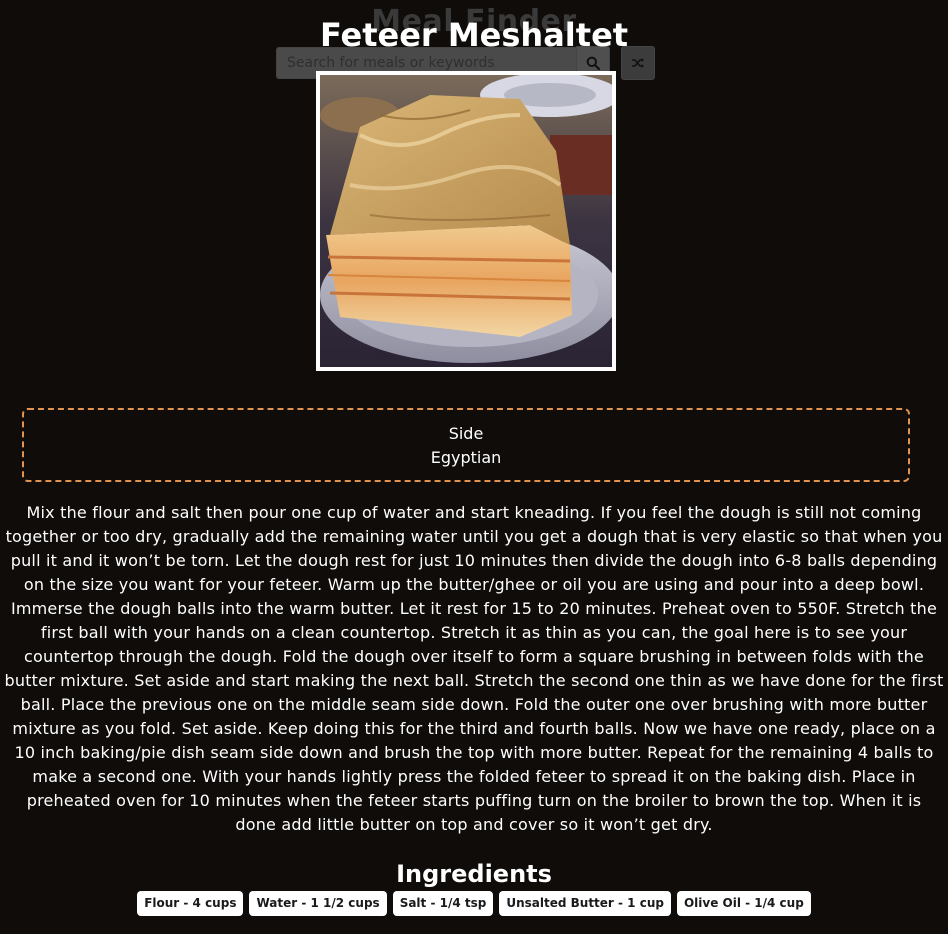 The height and width of the screenshot is (934, 948). Describe the element at coordinates (466, 457) in the screenshot. I see `meal-area: Egyptian` at that location.